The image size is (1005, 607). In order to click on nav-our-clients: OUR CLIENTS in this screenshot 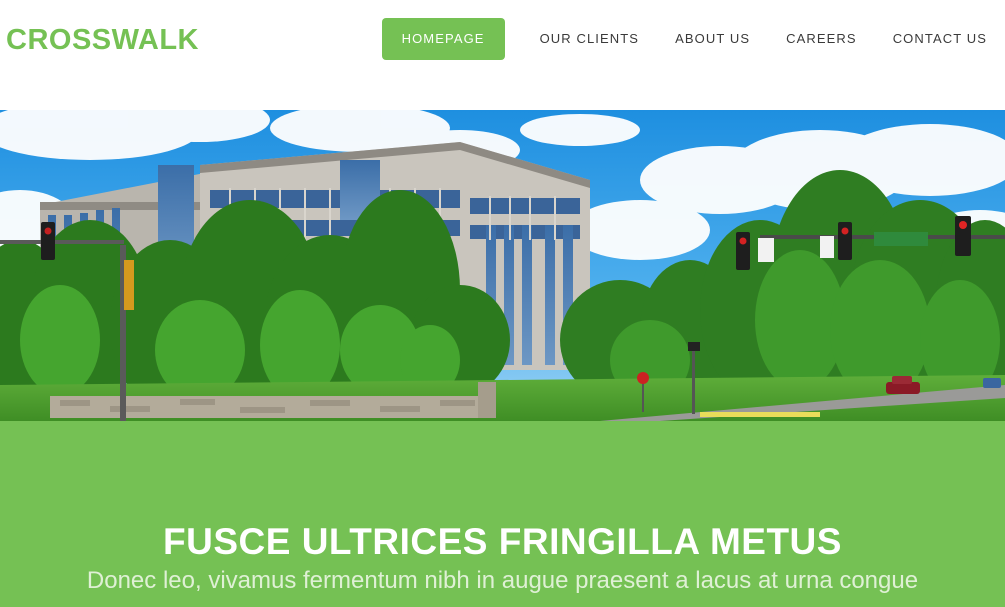, I will do `click(590, 39)`.